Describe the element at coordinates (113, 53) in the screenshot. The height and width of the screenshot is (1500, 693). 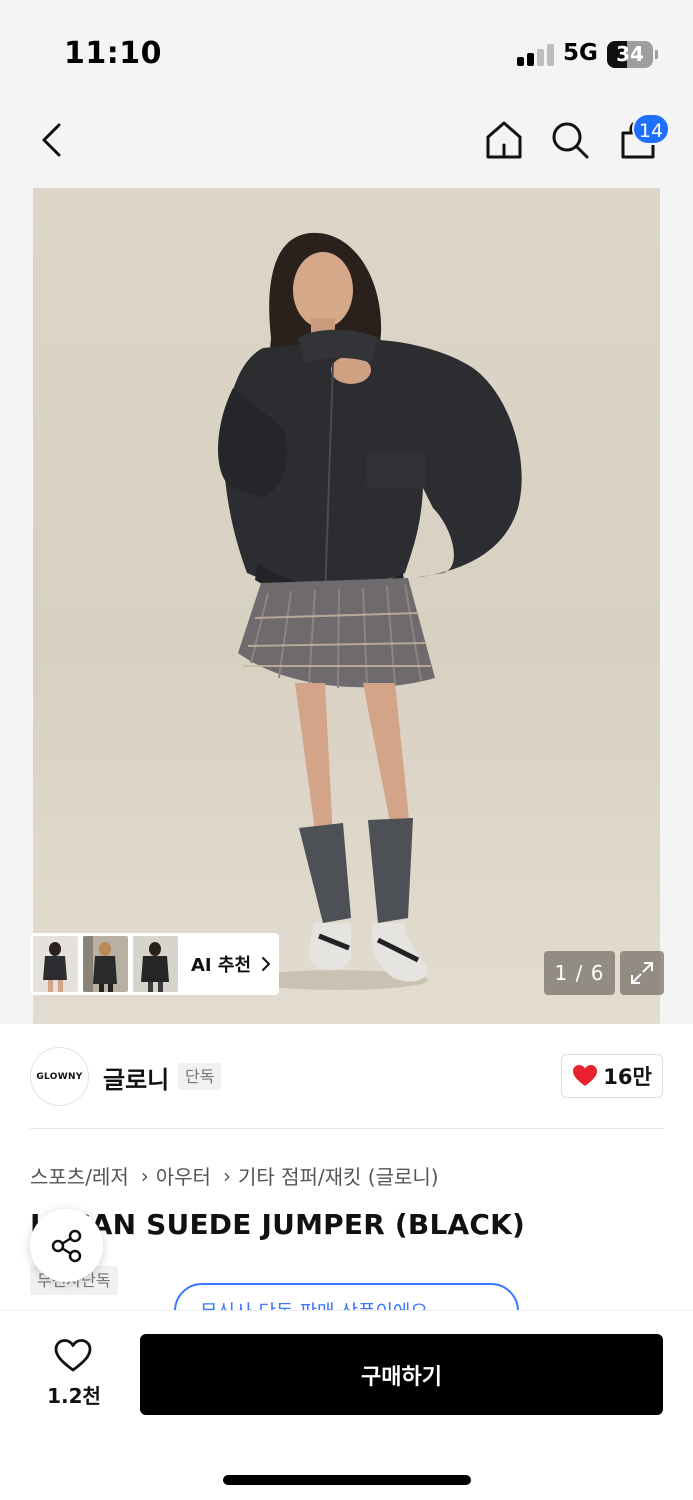
I see `status-time: 11:10` at that location.